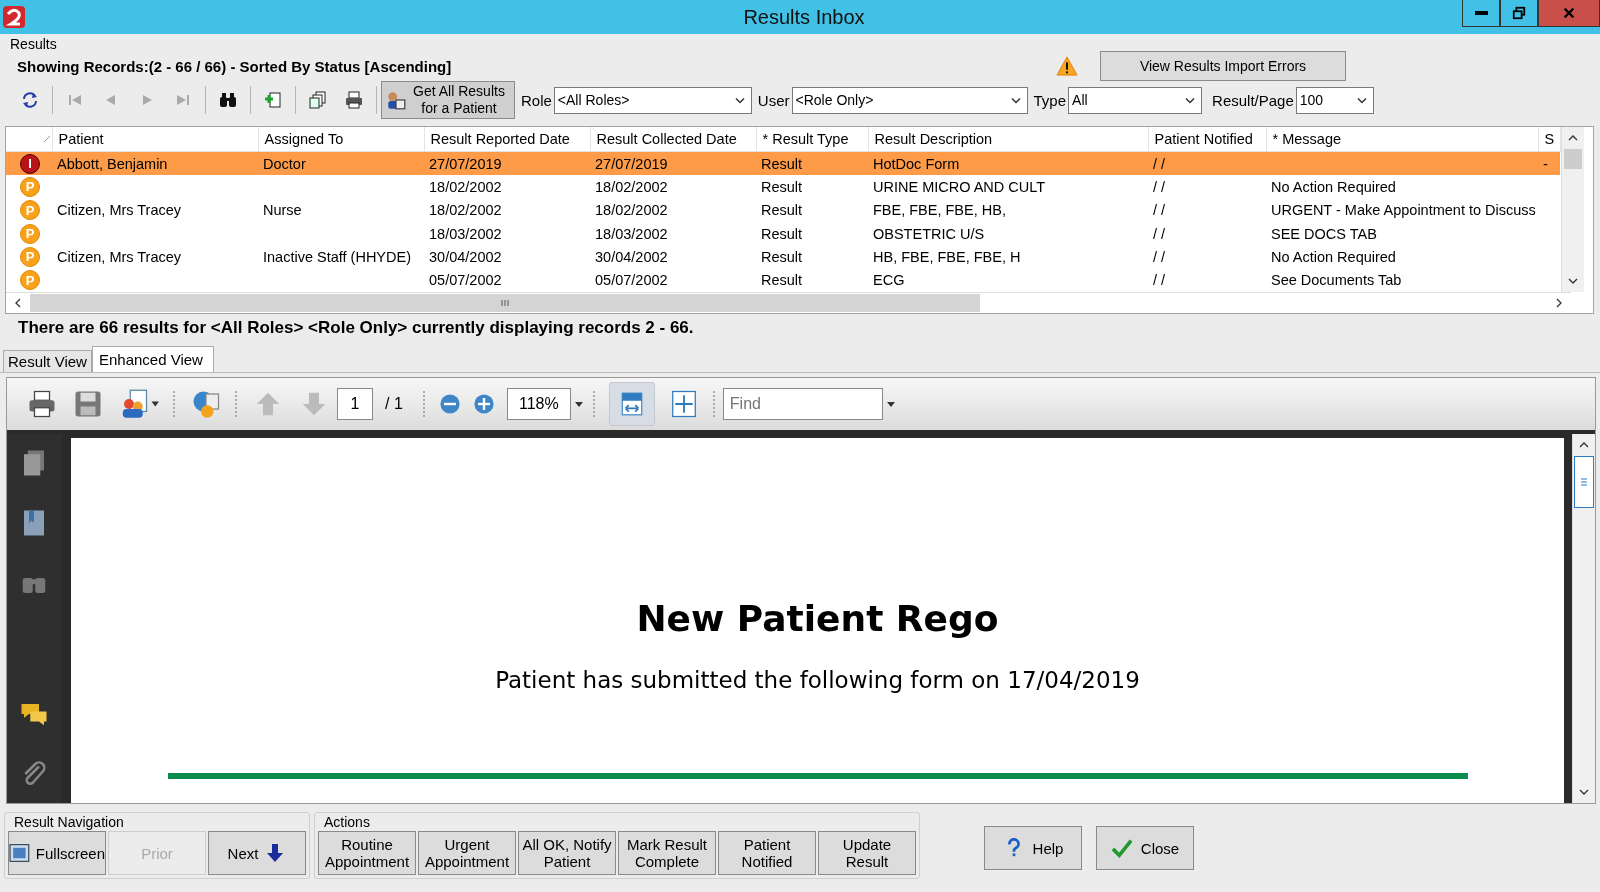  What do you see at coordinates (783, 210) in the screenshot?
I see `table-row: P Citizen, Mrs Tracey Nurse 18/02/2002 18/02/2002 Result FBE, FBE, FBE, HB, / / URGENT - Make Appointment to Discuss` at bounding box center [783, 210].